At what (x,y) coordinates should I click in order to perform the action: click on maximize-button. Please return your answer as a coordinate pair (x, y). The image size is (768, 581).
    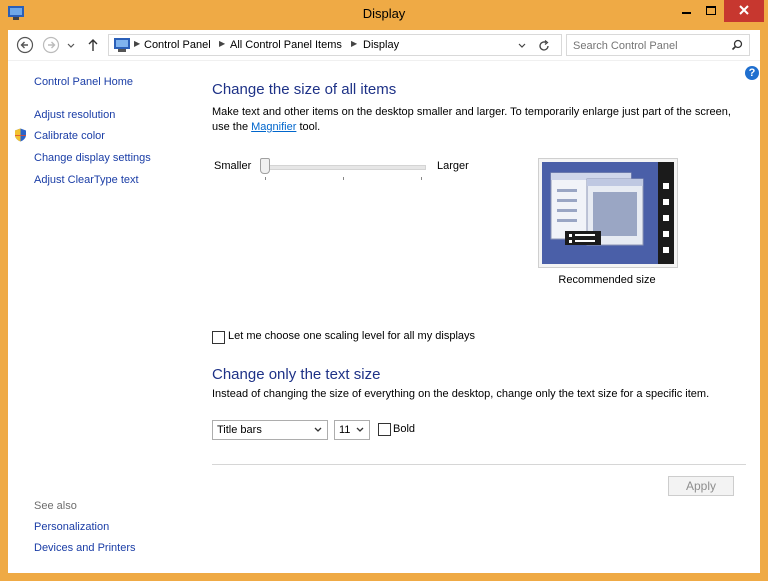
    Looking at the image, I should click on (711, 11).